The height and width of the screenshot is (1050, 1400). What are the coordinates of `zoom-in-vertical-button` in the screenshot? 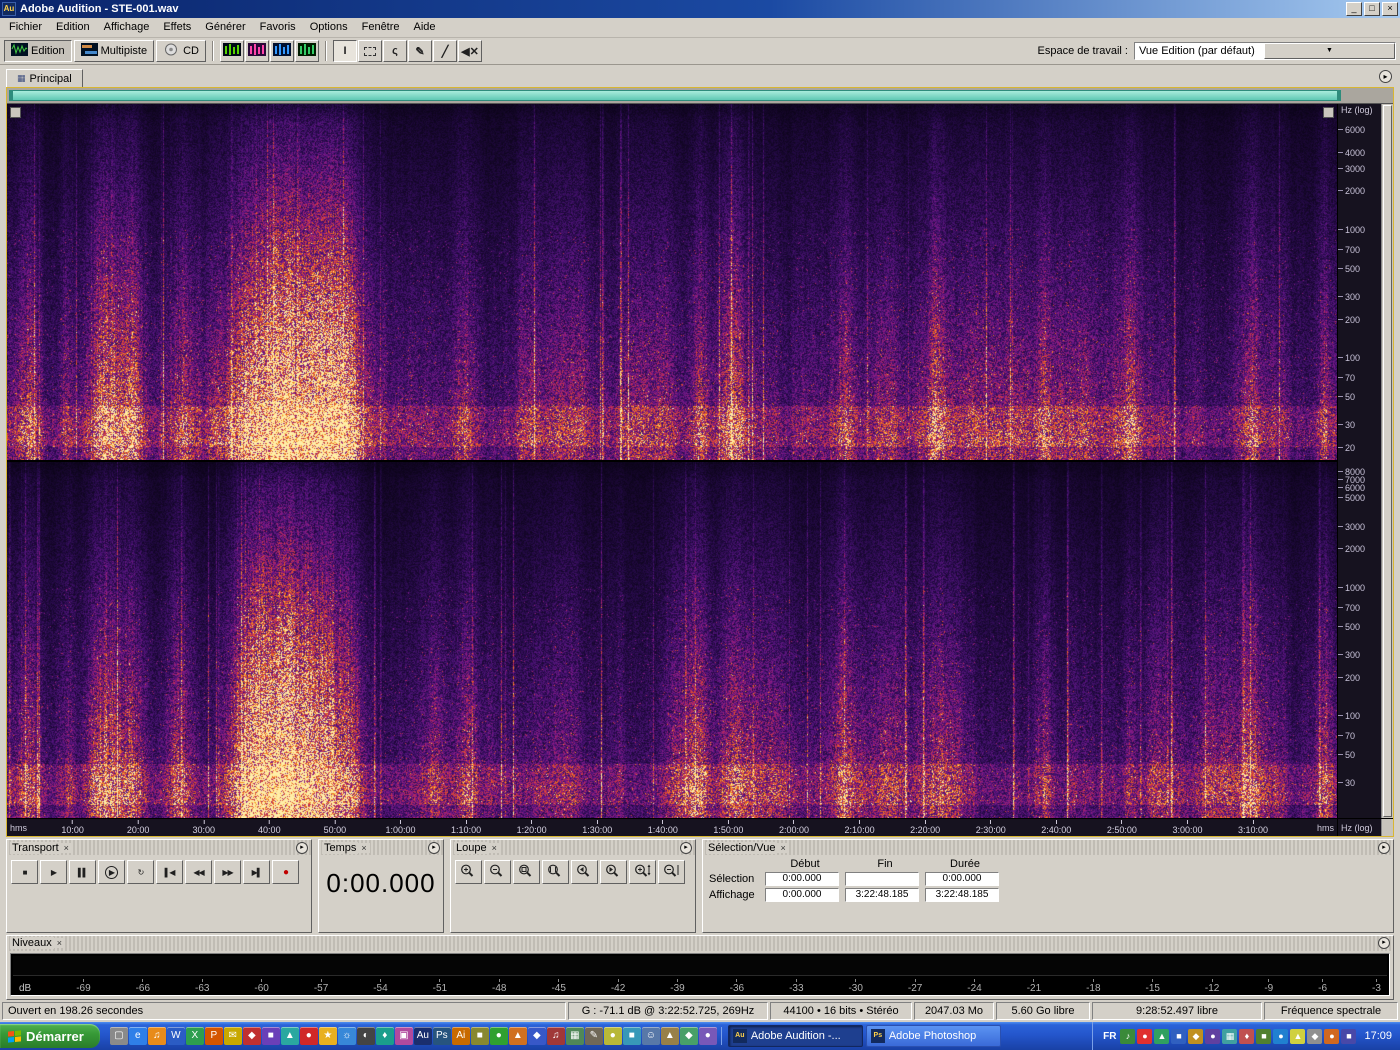 It's located at (642, 872).